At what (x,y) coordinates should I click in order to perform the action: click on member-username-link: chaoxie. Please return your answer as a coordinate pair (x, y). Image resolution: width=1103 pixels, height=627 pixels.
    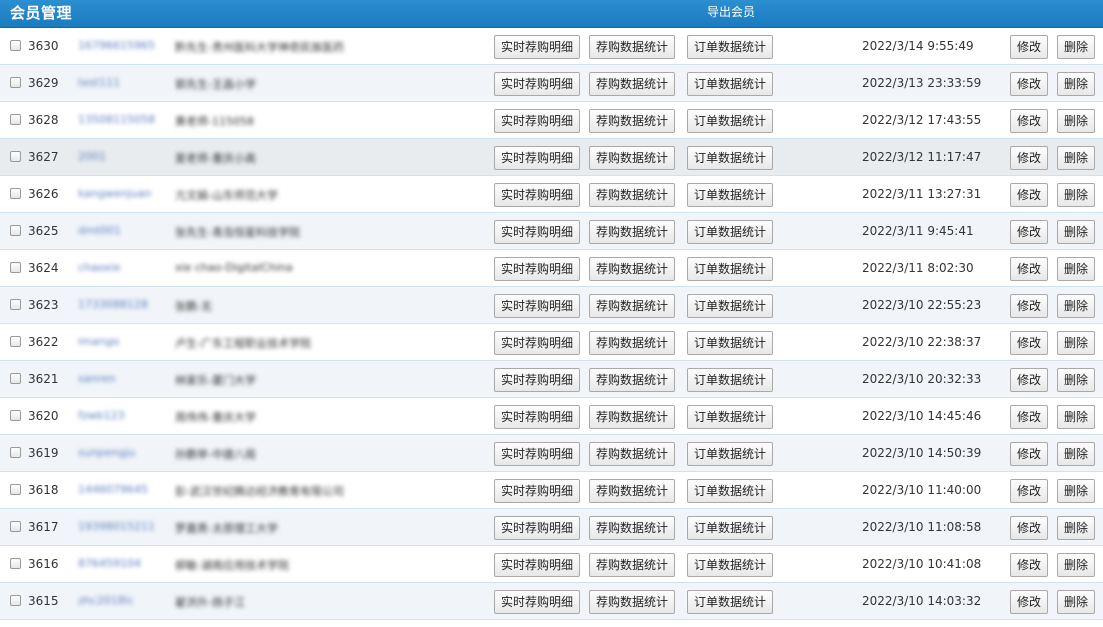
    Looking at the image, I should click on (99, 267).